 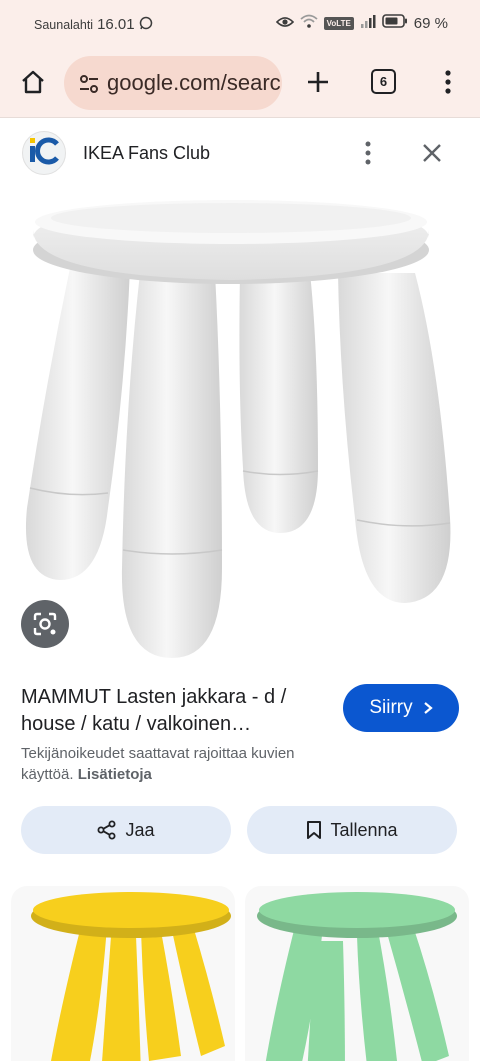 I want to click on eye-icon, so click(x=284, y=23).